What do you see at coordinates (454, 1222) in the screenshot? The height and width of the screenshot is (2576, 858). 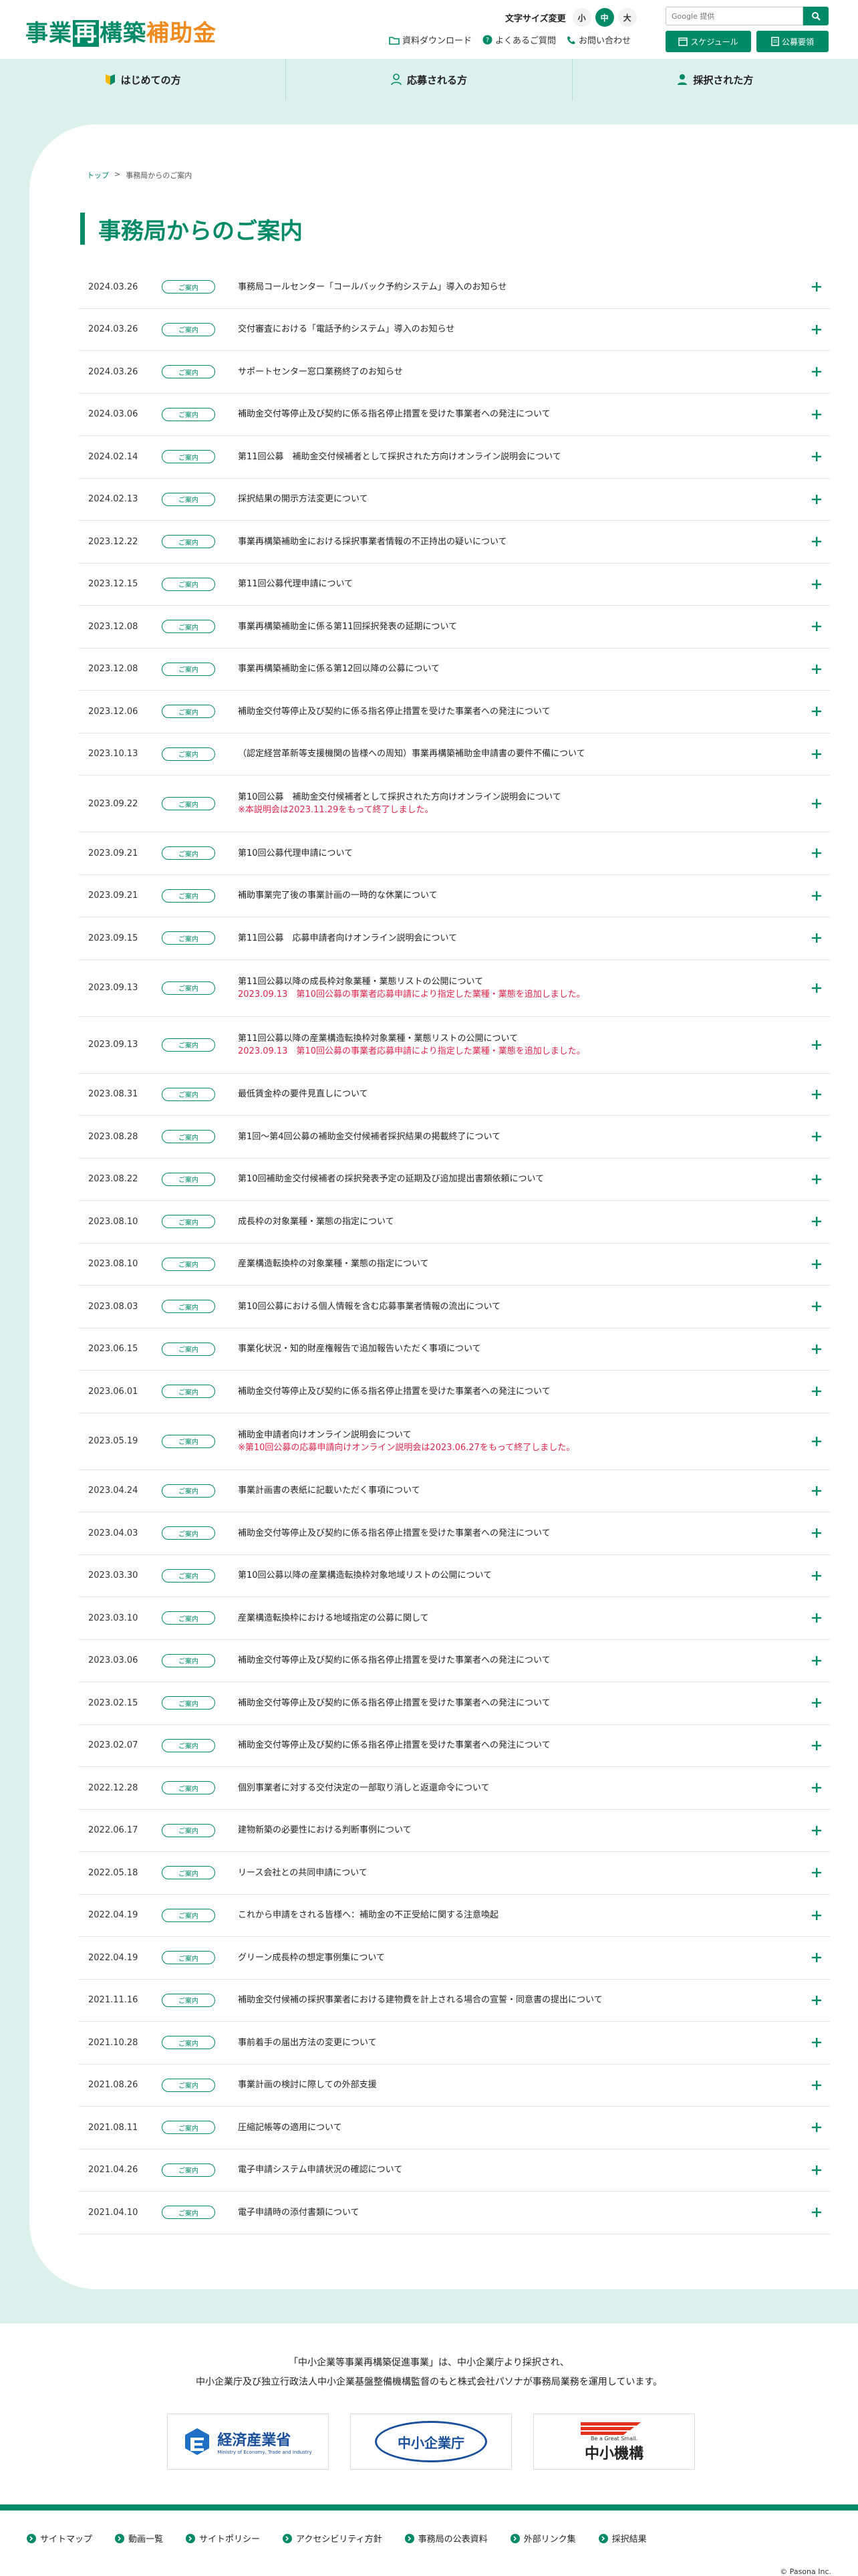 I see `news-item: 2023.08.10 ご案内 成長枠の対象業種・業態の指定について` at bounding box center [454, 1222].